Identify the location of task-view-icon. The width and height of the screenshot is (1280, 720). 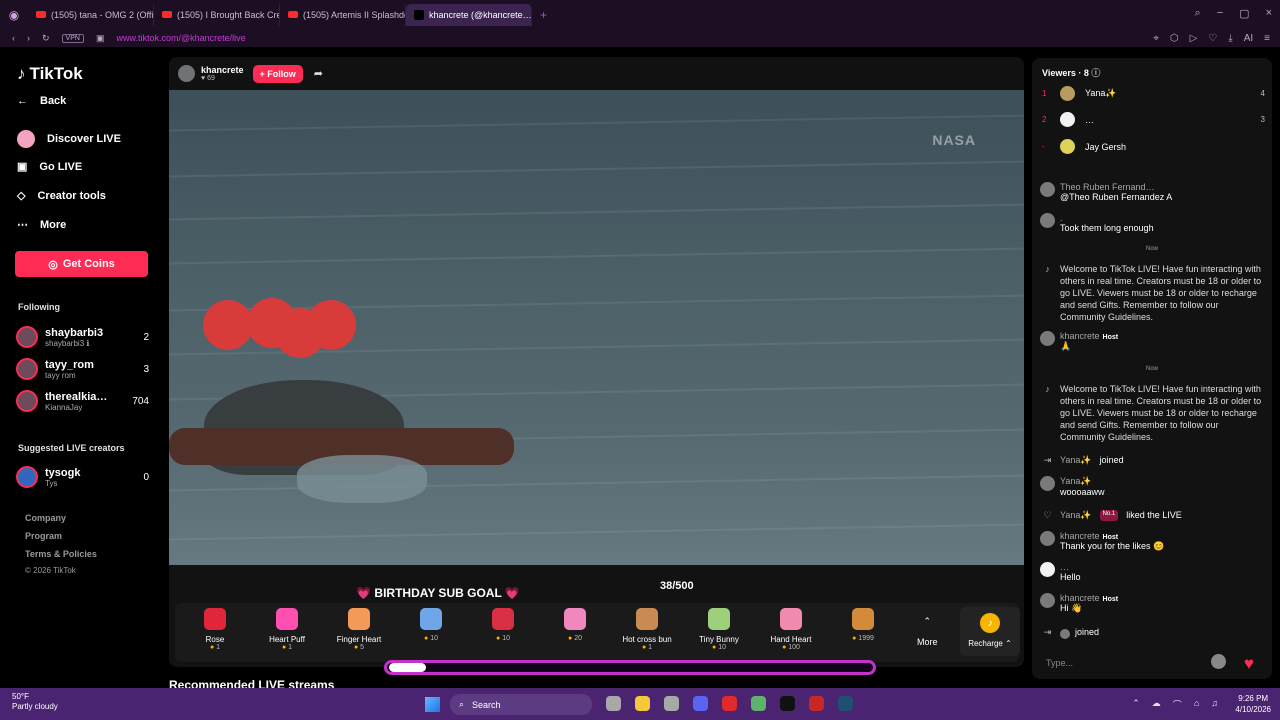
(613, 703).